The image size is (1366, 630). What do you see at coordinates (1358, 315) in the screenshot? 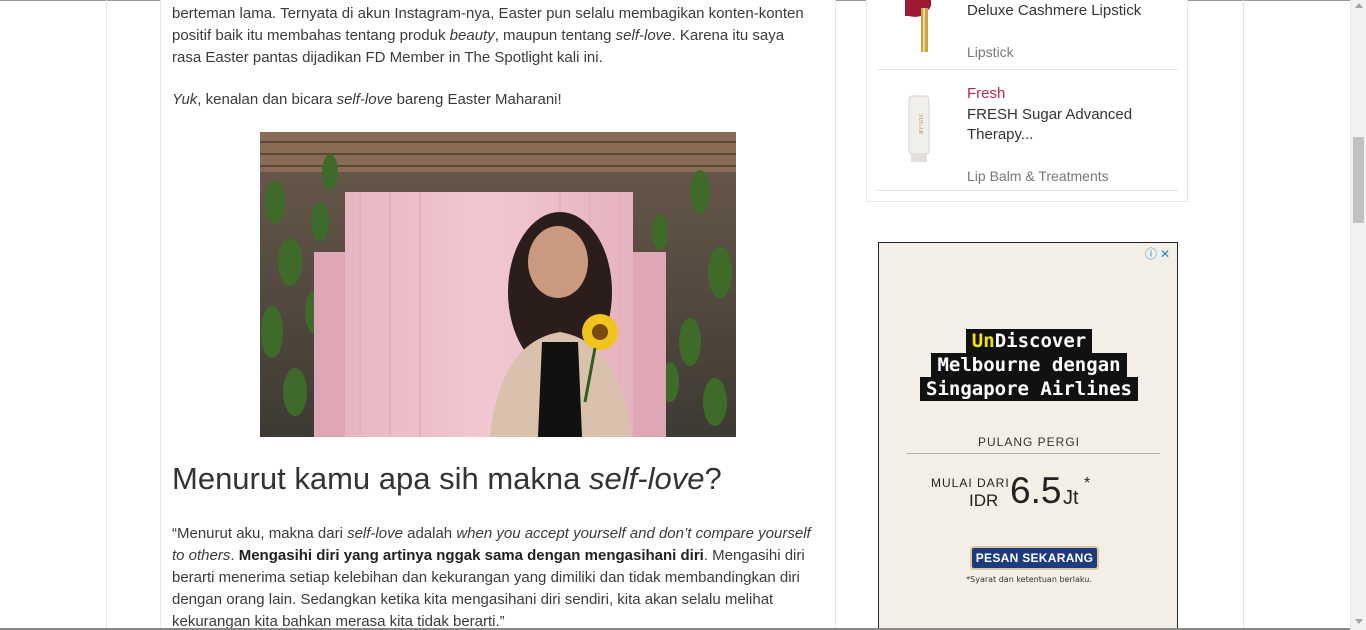
I see `vertical-scrollbar` at bounding box center [1358, 315].